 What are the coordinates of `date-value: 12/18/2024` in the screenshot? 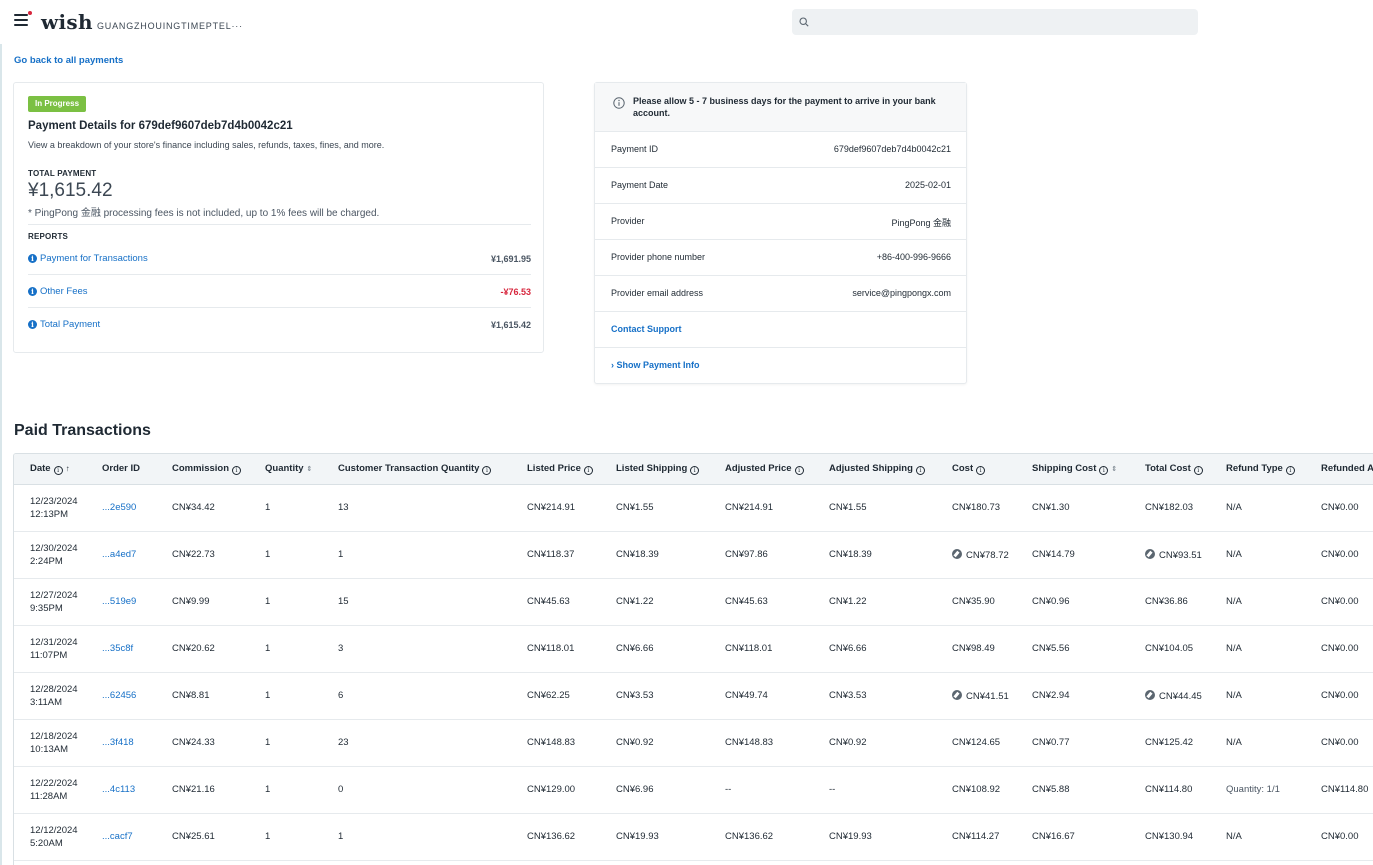 It's located at (54, 736).